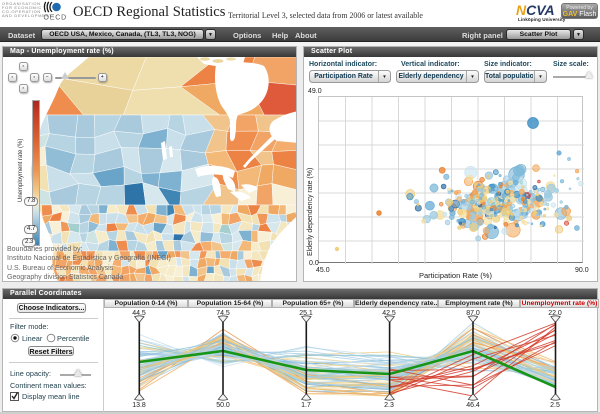  Describe the element at coordinates (55, 18) in the screenshot. I see `svg-text: OECD` at that location.